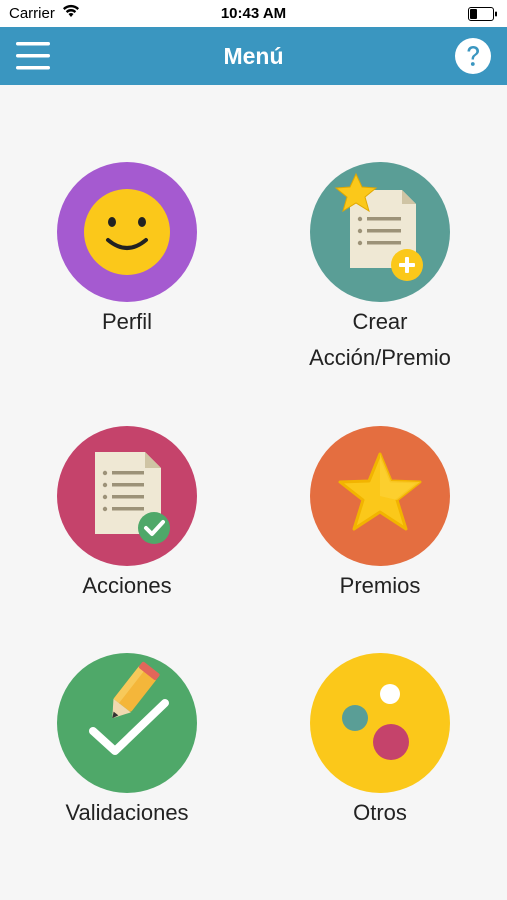  Describe the element at coordinates (380, 812) in the screenshot. I see `otros-label: Otros` at that location.